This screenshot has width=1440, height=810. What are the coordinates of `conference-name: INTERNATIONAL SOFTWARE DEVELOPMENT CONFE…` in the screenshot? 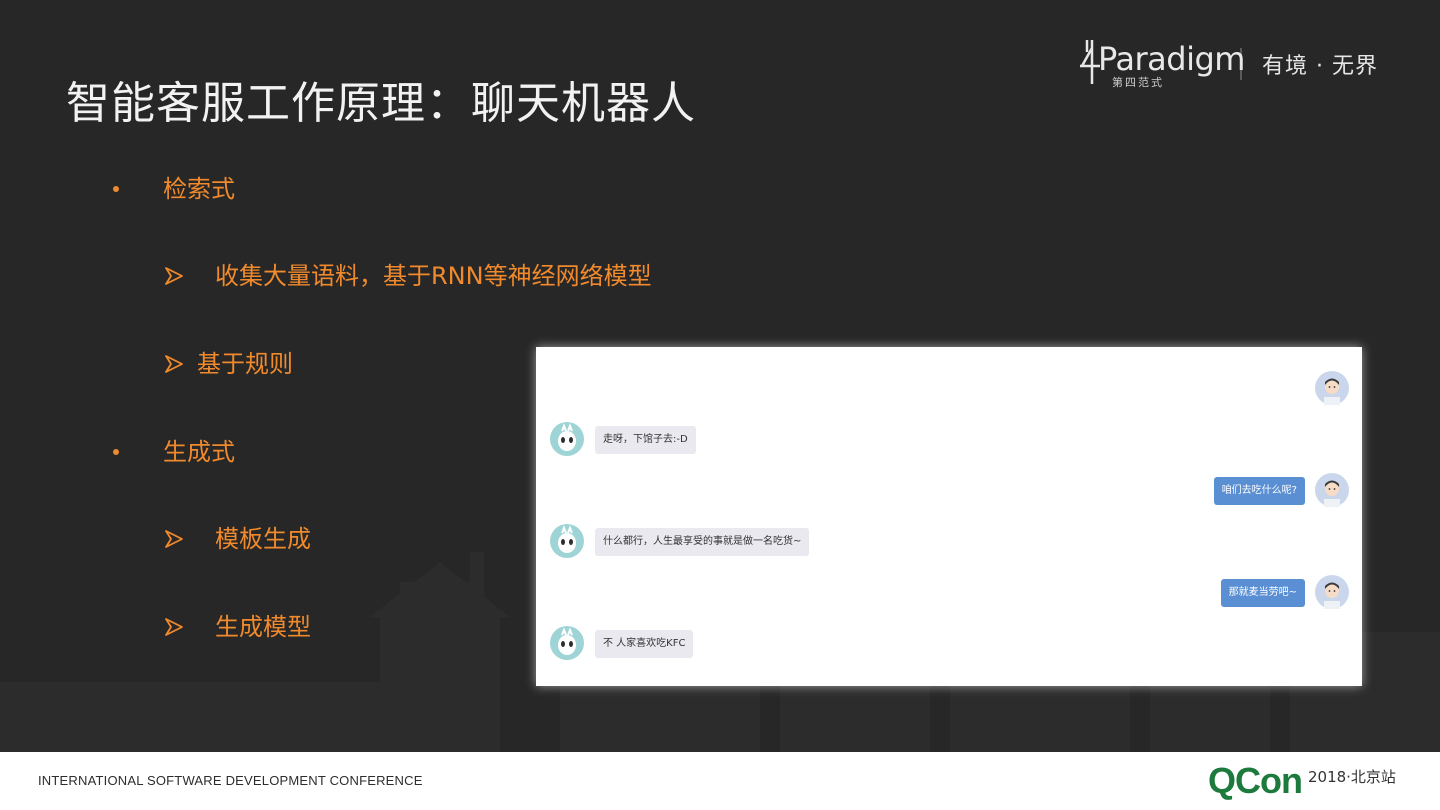 It's located at (230, 780).